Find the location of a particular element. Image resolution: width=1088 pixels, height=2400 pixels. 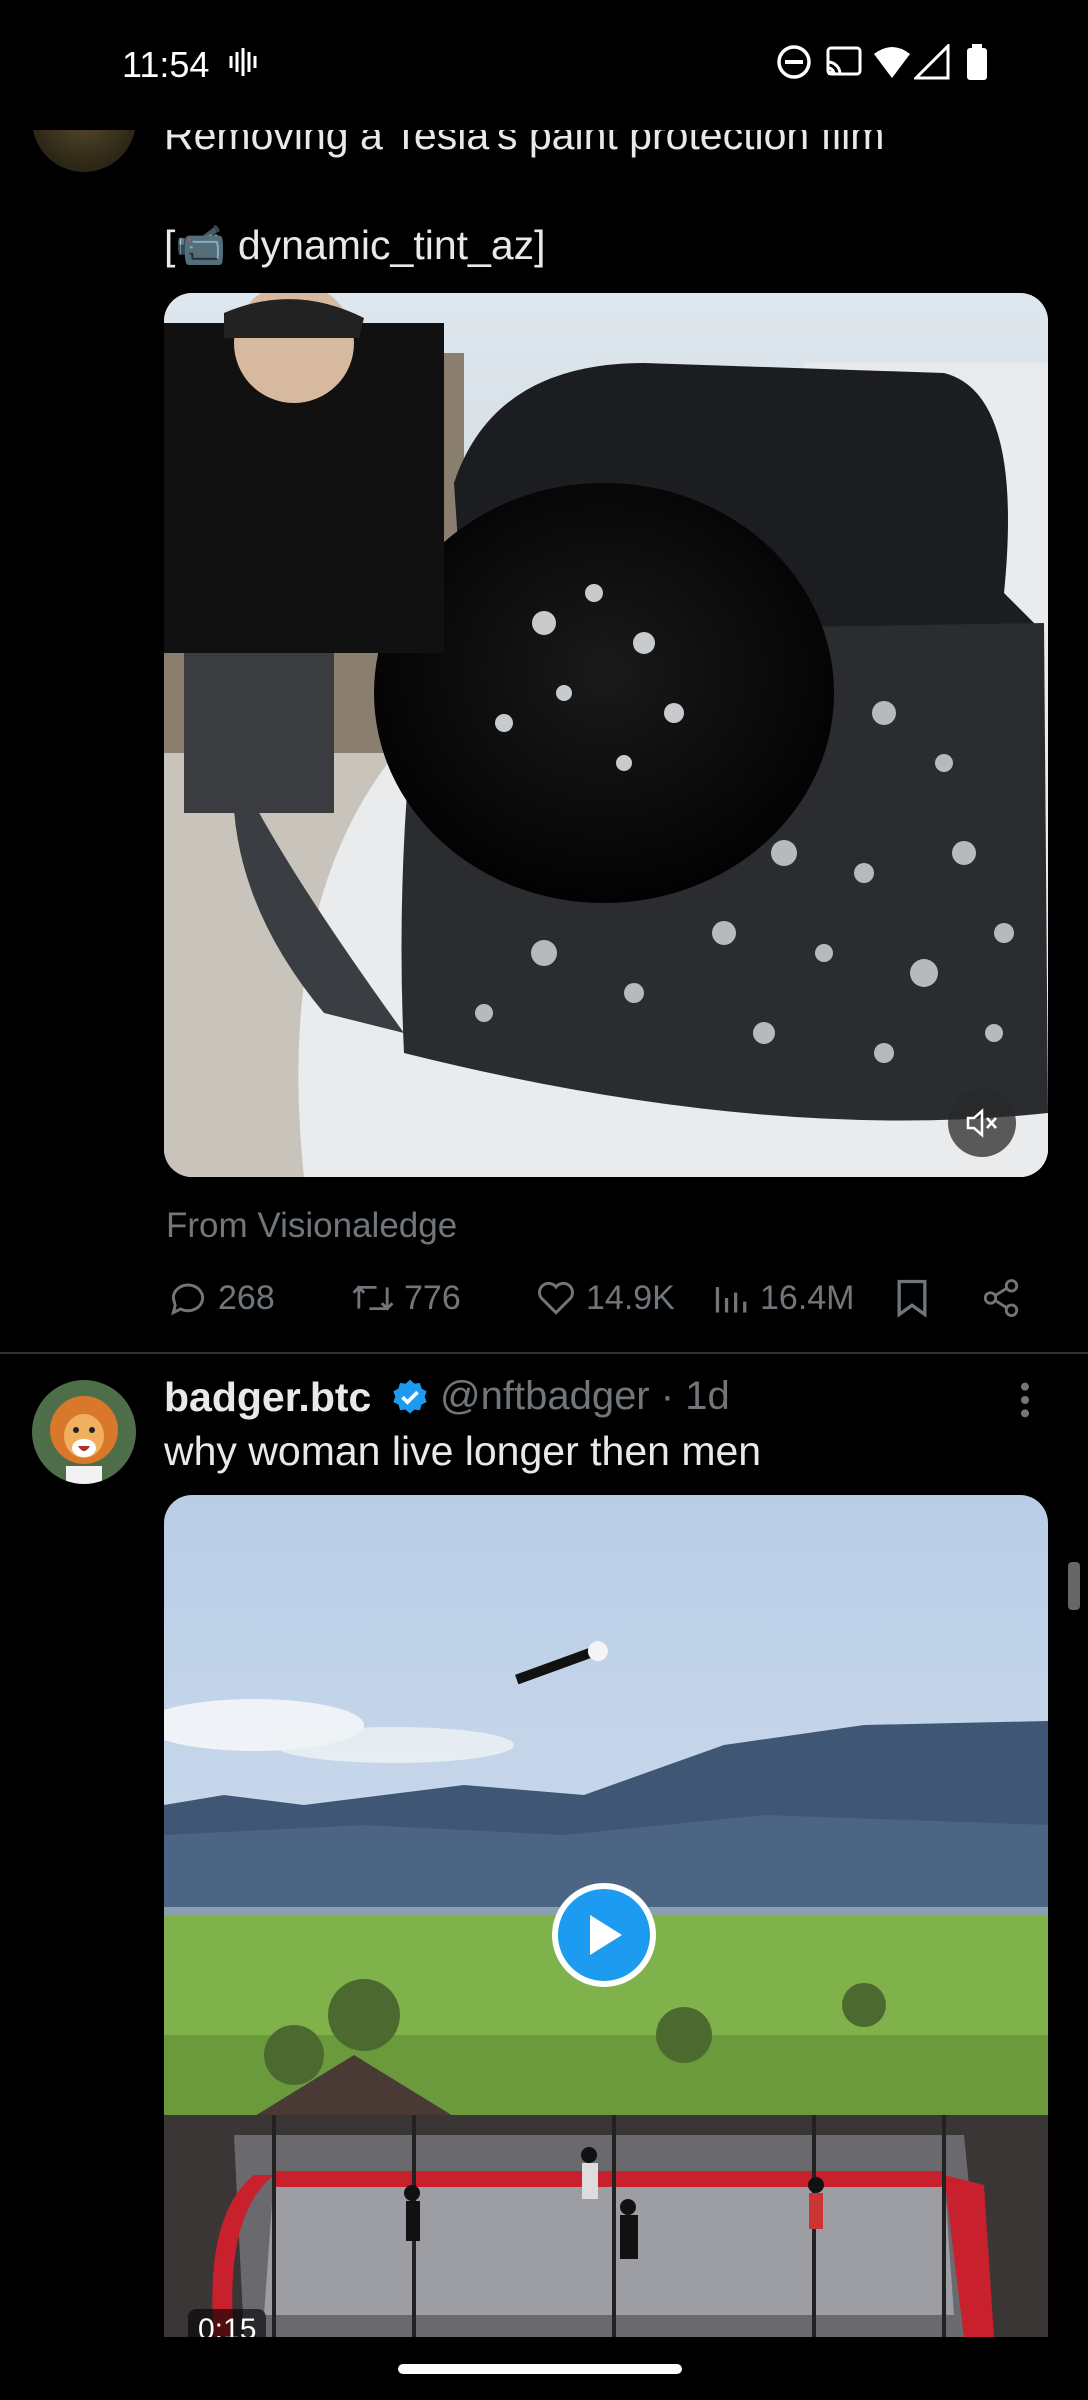

handle-and-time: @nftbadger · 1d is located at coordinates (585, 1396).